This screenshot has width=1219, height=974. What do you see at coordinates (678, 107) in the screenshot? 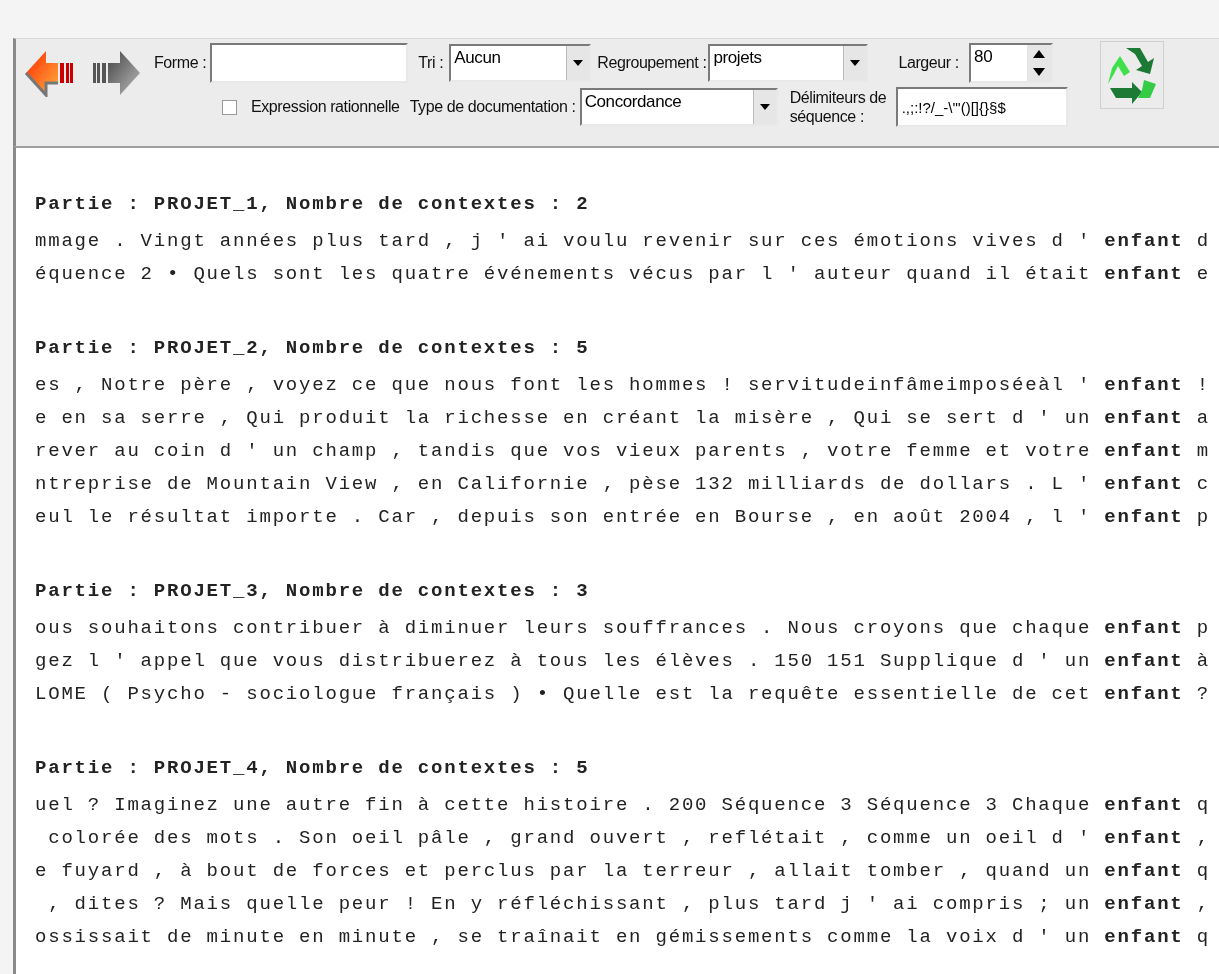
I see `documentation-type-dropdown: Concordance` at bounding box center [678, 107].